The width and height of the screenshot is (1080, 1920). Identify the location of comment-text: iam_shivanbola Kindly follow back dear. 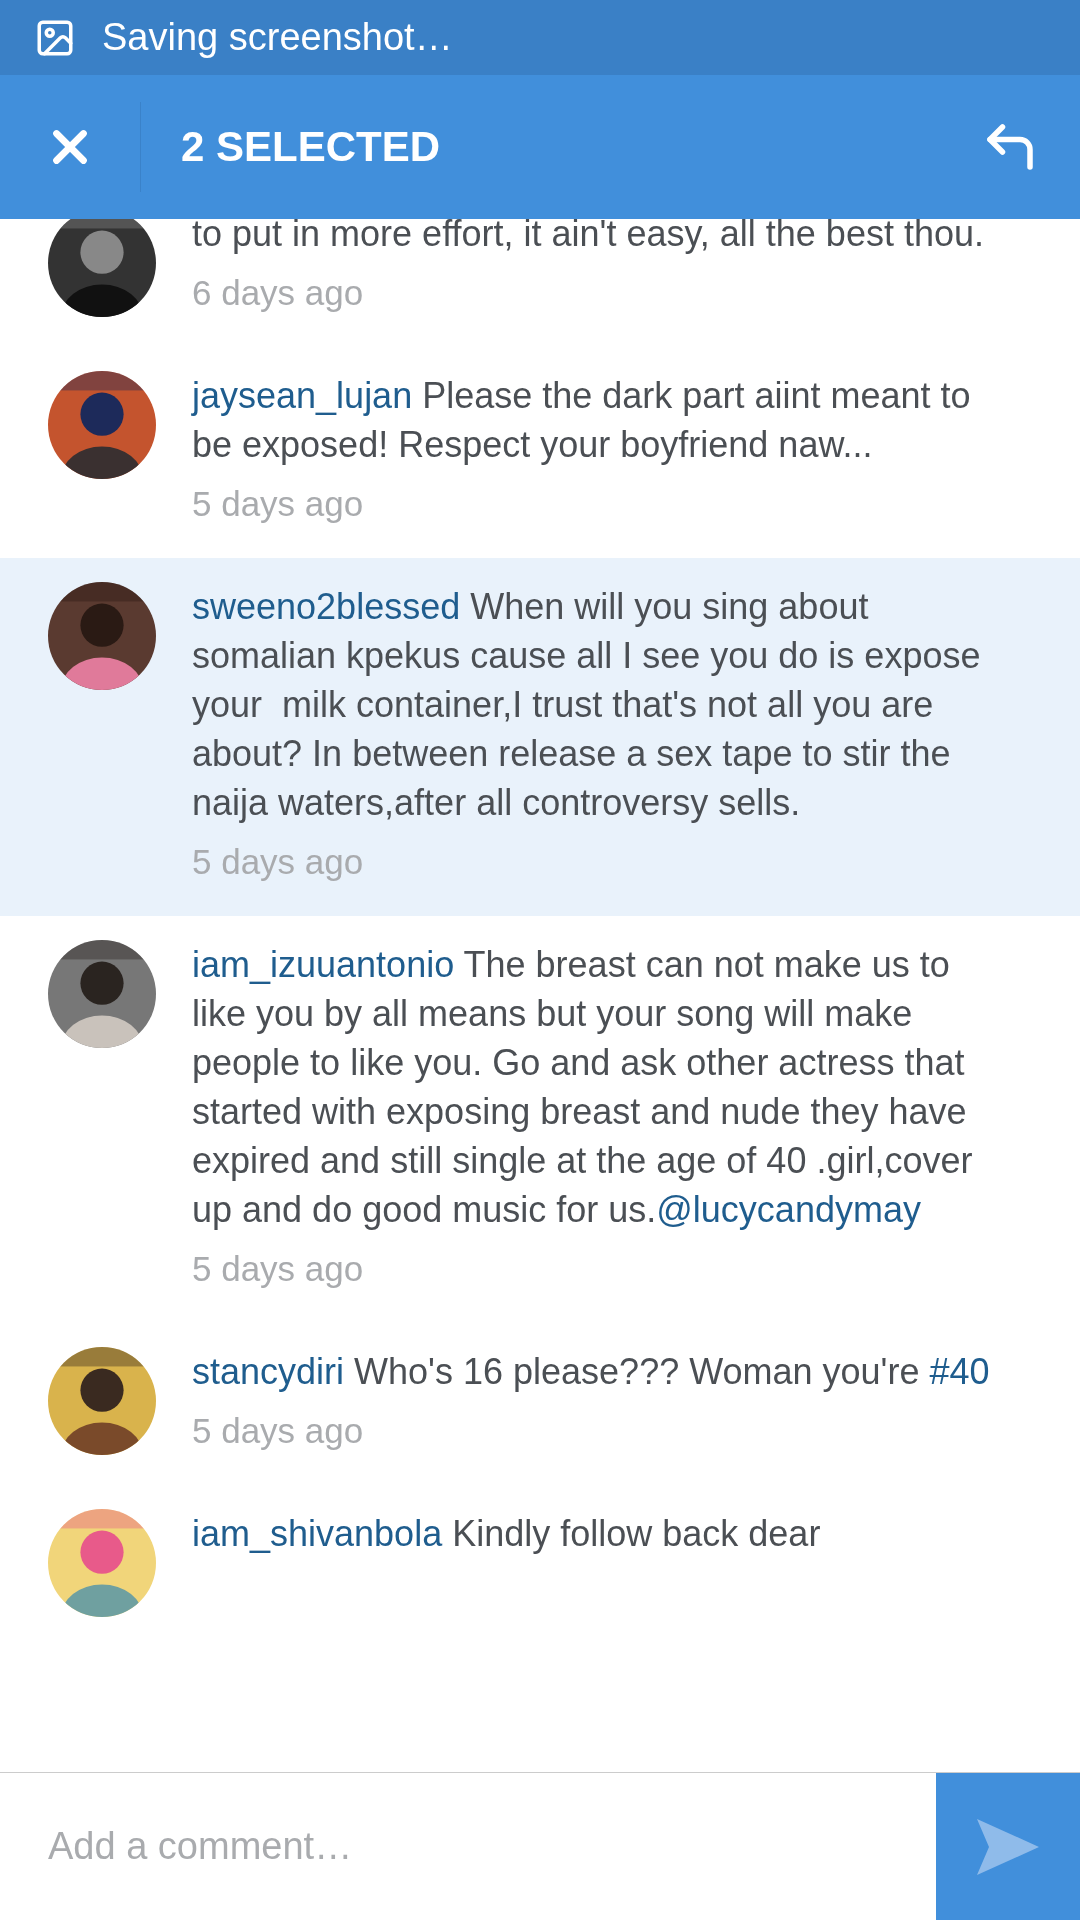
(507, 1534).